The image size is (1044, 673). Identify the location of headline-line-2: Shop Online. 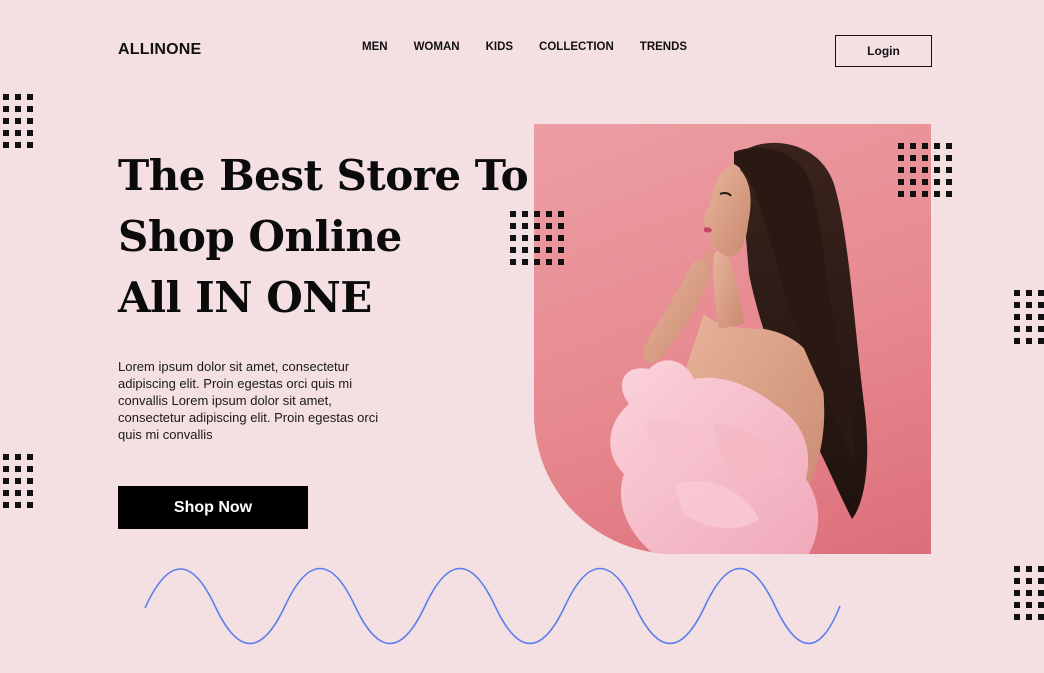
(260, 236).